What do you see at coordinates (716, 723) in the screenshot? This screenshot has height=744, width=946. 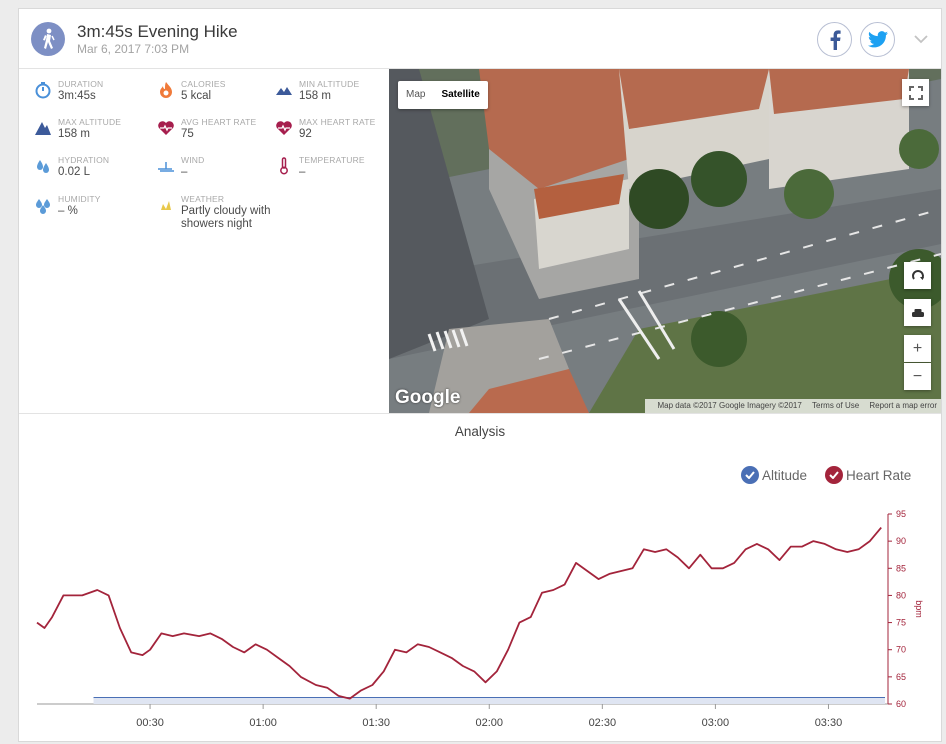 I see `x-tick-label: 03:00` at bounding box center [716, 723].